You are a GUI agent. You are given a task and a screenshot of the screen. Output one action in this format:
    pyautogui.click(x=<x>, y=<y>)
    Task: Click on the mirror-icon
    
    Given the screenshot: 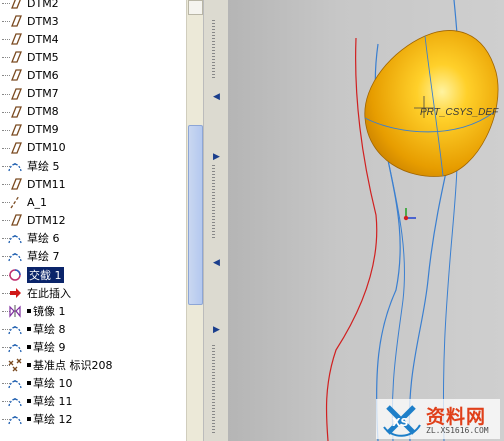 What is the action you would take?
    pyautogui.click(x=15, y=311)
    